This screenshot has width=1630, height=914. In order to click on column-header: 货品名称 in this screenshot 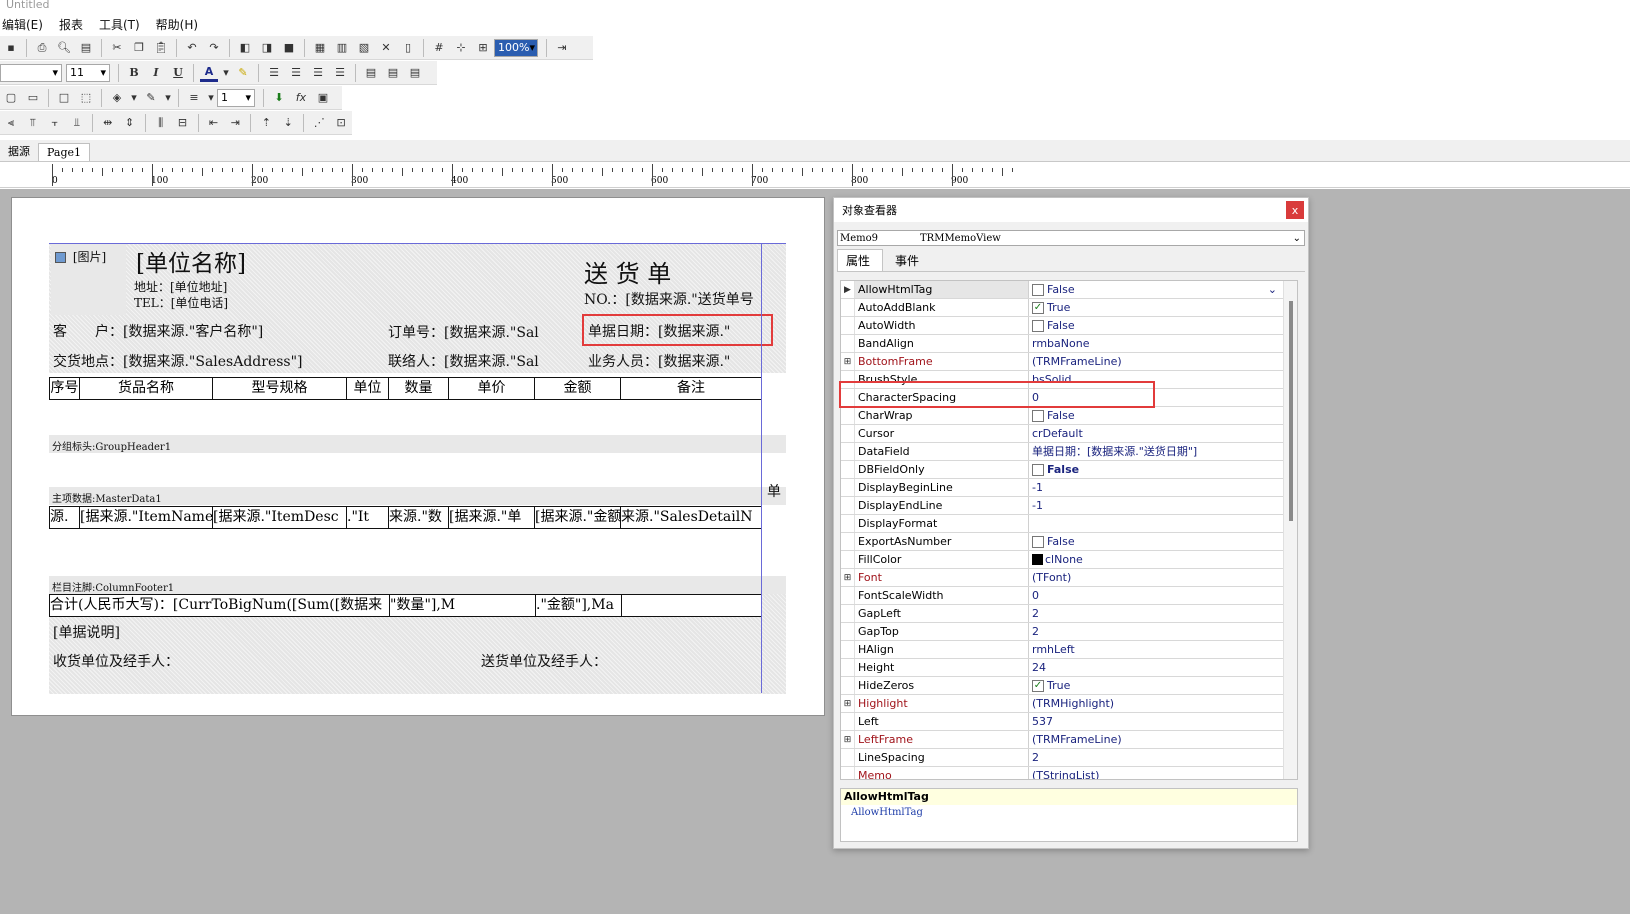, I will do `click(146, 388)`.